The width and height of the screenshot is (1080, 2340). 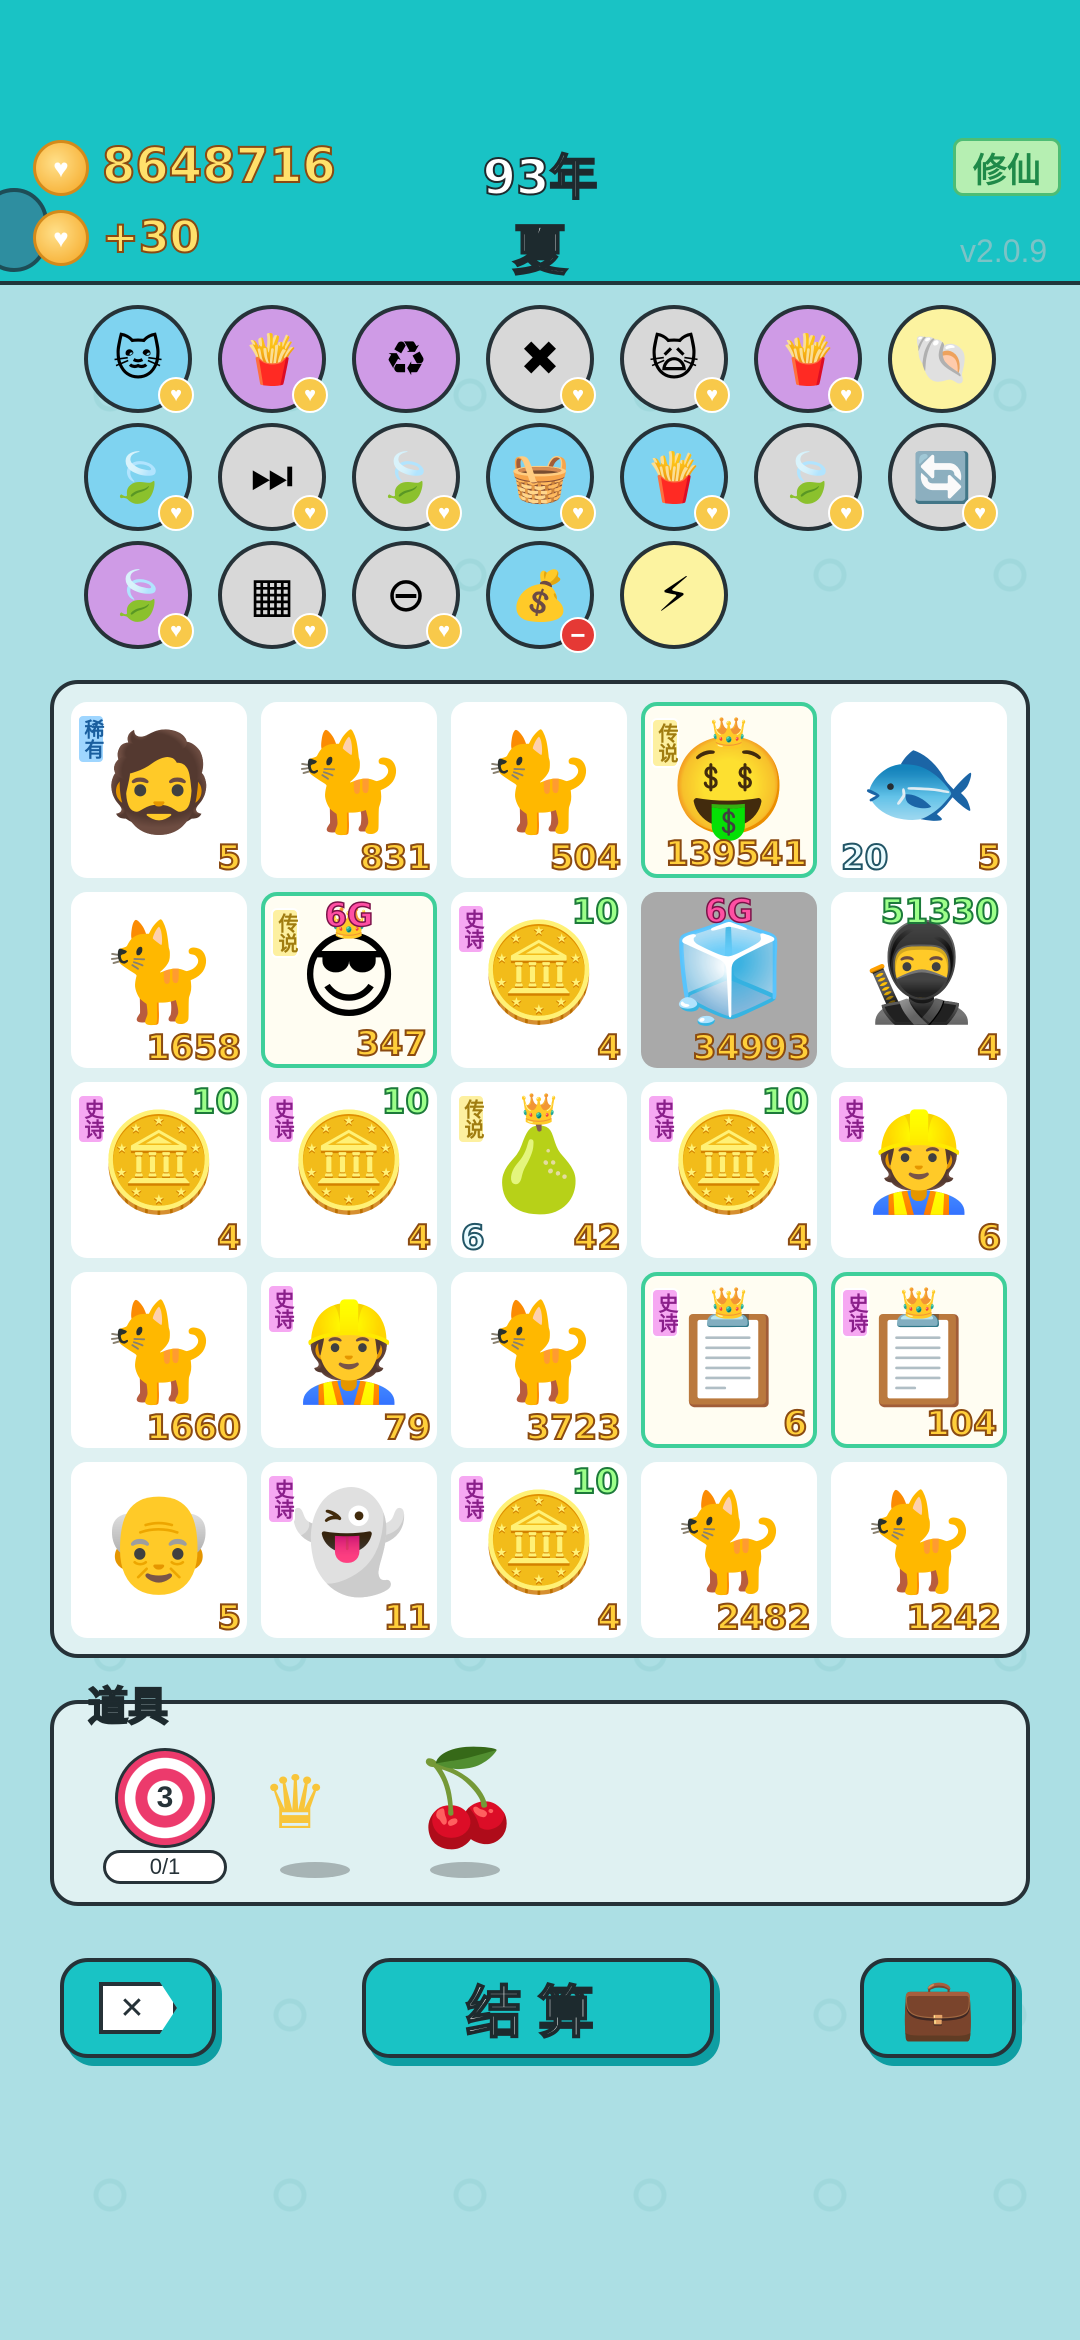 I want to click on tile-value: 104, so click(x=961, y=1424).